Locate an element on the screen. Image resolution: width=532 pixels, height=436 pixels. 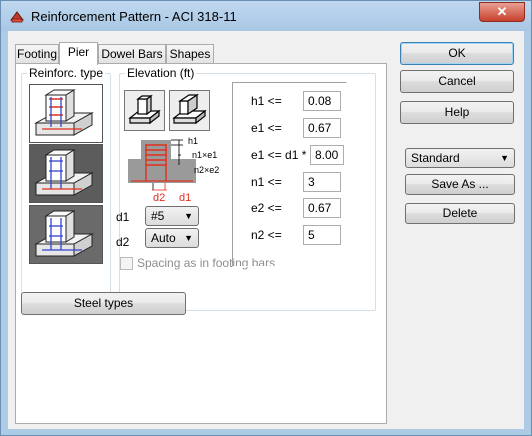
diagram-label-n2e2: n2×e2 is located at coordinates (207, 170).